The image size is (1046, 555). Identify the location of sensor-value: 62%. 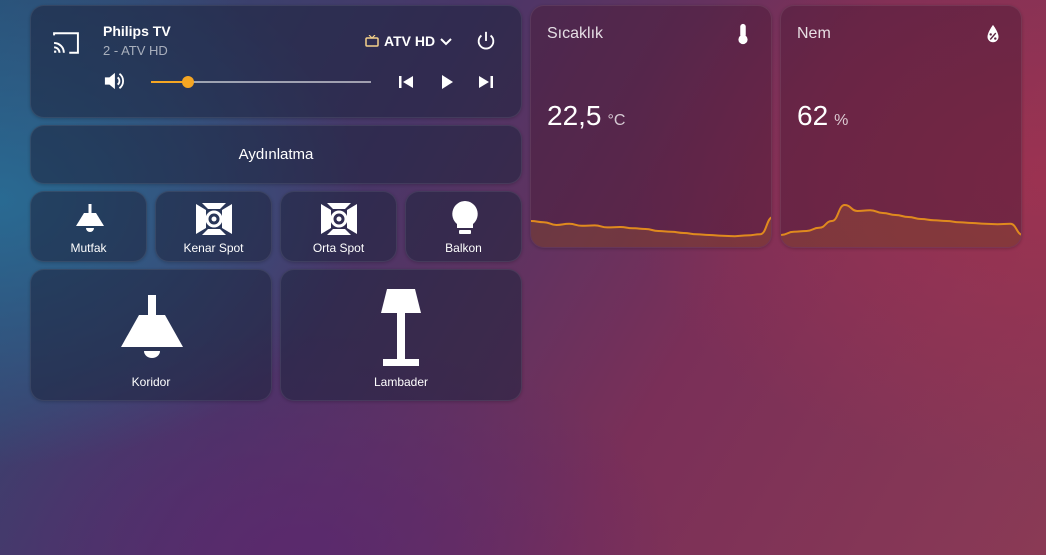
(822, 116).